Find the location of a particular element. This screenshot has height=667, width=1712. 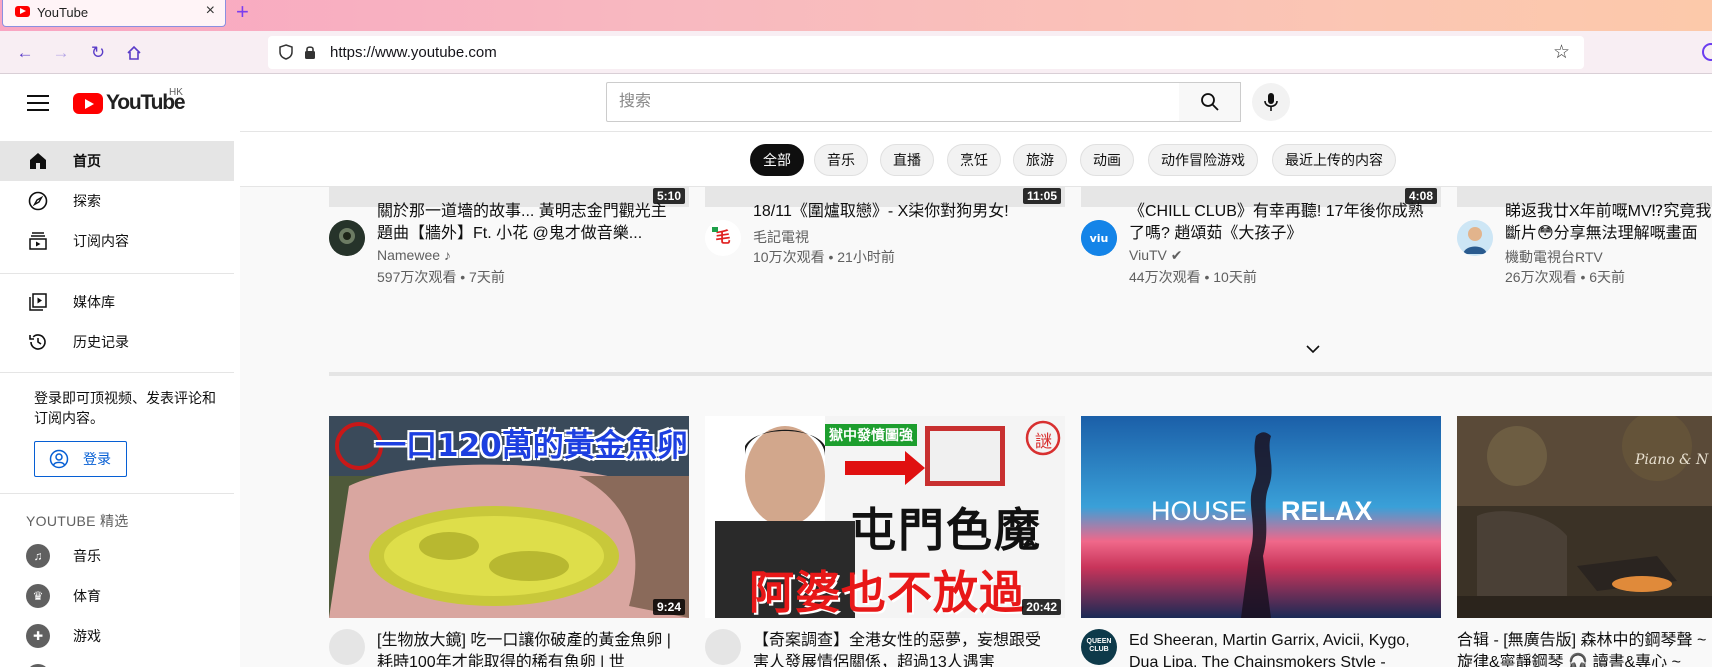

chip-animation: 动画 is located at coordinates (1107, 160).